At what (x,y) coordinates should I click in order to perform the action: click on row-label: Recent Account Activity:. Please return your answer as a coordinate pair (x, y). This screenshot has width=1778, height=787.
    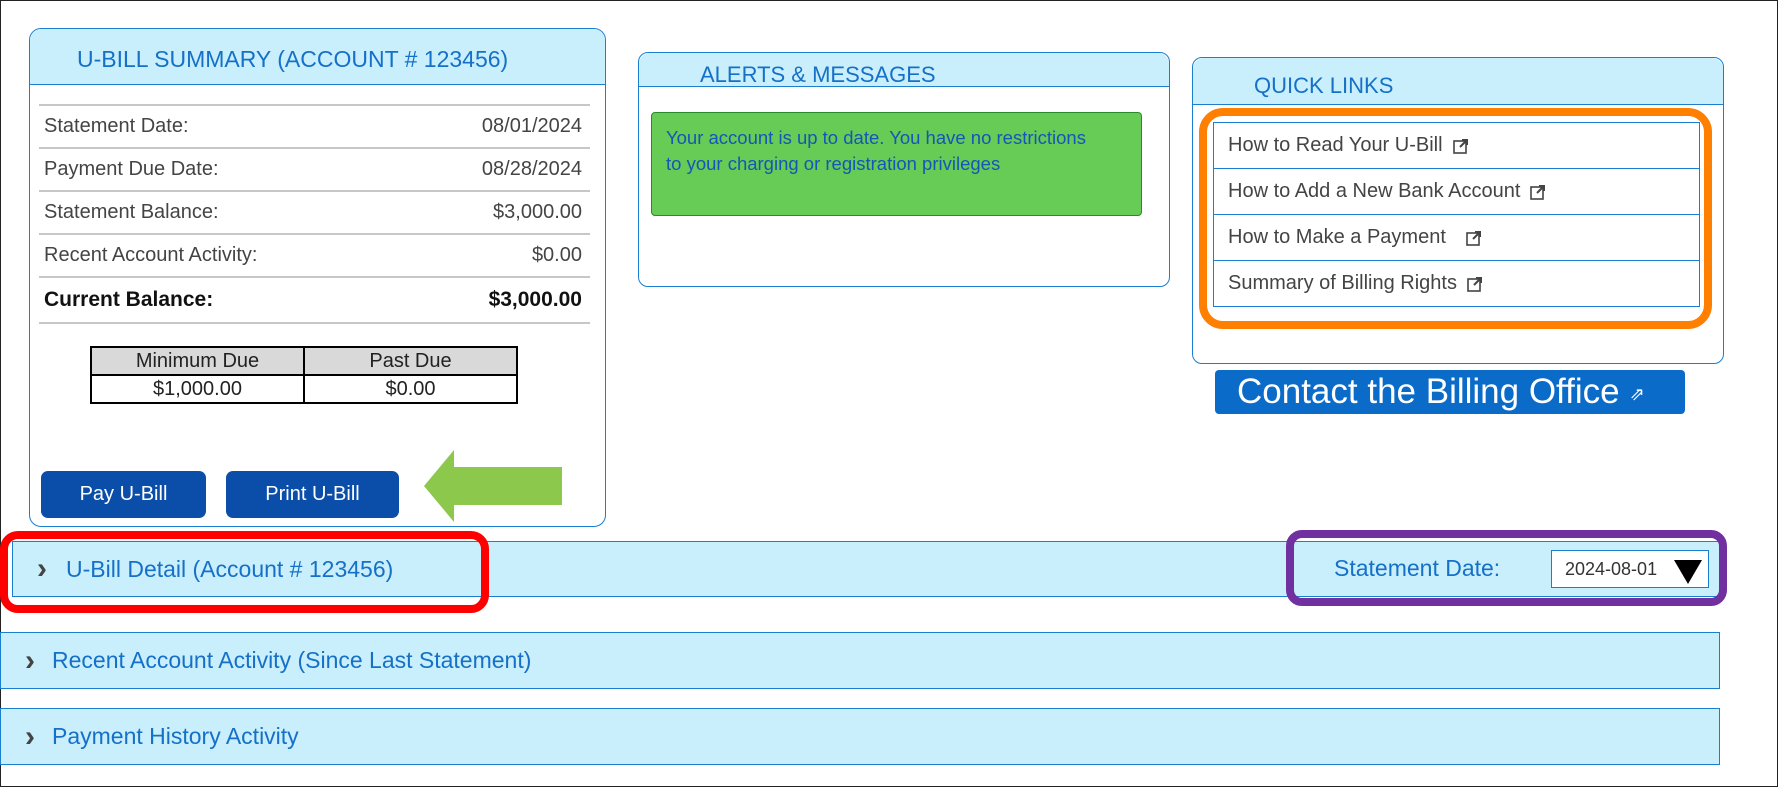
    Looking at the image, I should click on (151, 255).